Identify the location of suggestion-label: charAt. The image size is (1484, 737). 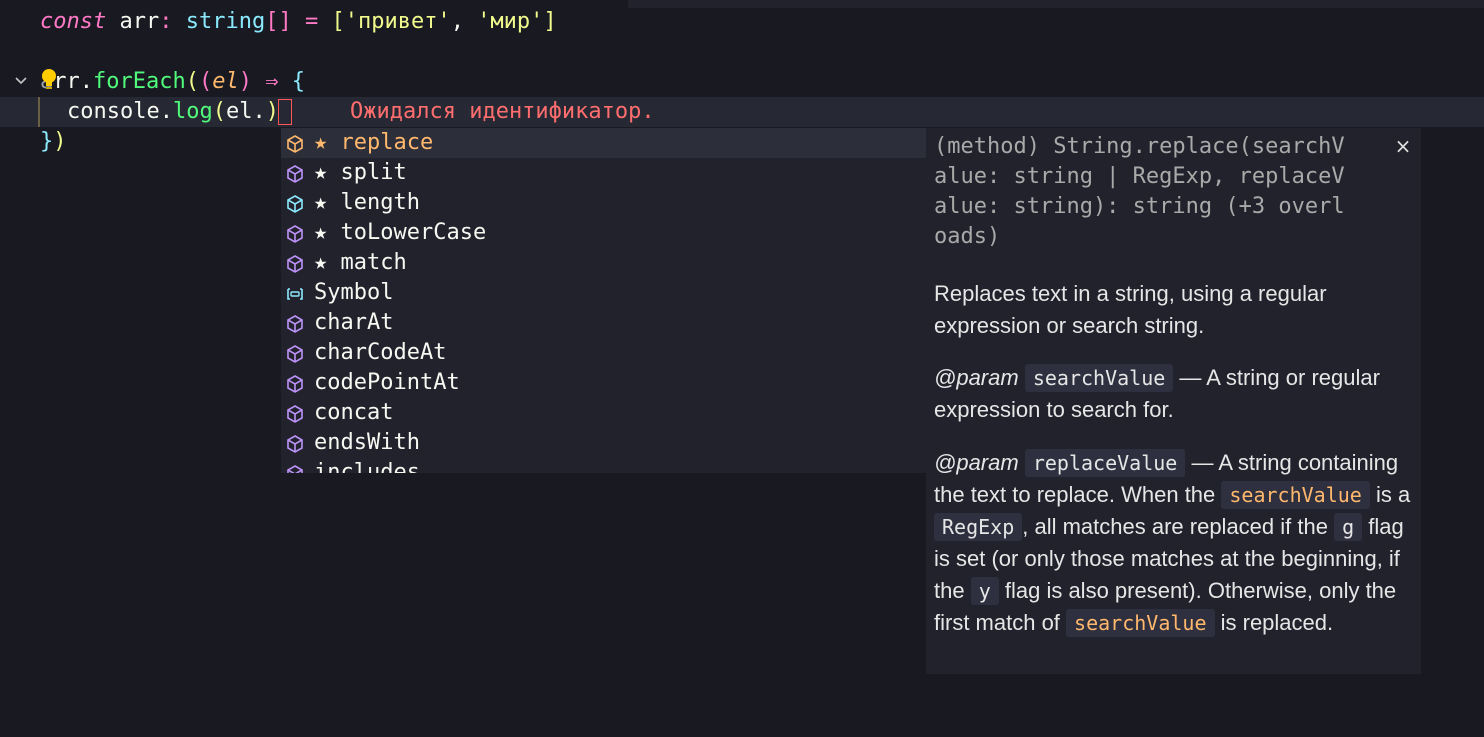
(354, 322).